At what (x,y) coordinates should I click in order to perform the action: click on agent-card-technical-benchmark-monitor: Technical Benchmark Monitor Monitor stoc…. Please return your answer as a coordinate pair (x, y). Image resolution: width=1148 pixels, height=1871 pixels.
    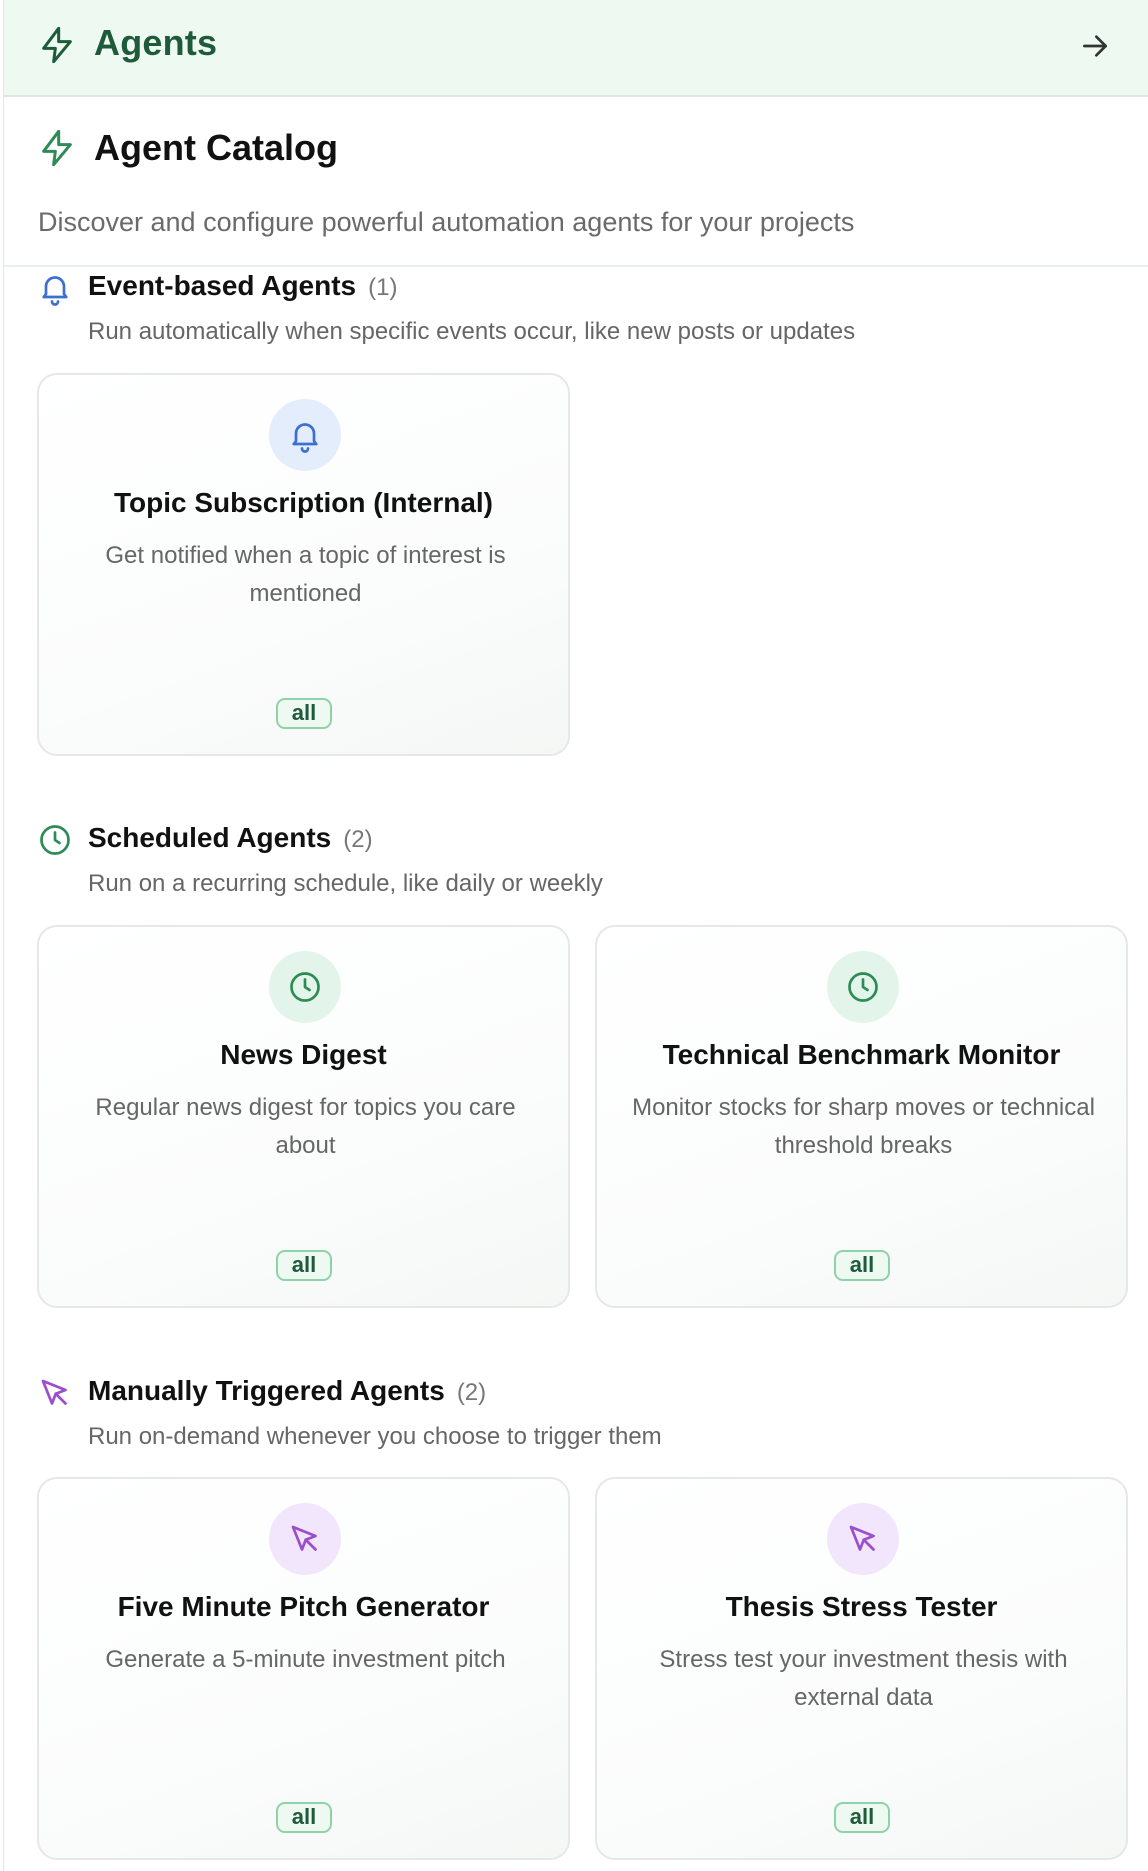
    Looking at the image, I should click on (861, 1116).